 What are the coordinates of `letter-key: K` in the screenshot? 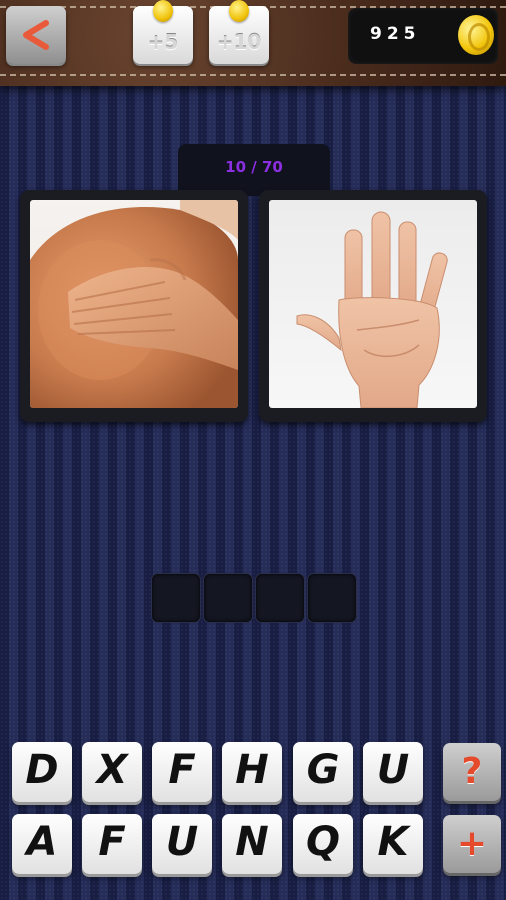 It's located at (393, 844).